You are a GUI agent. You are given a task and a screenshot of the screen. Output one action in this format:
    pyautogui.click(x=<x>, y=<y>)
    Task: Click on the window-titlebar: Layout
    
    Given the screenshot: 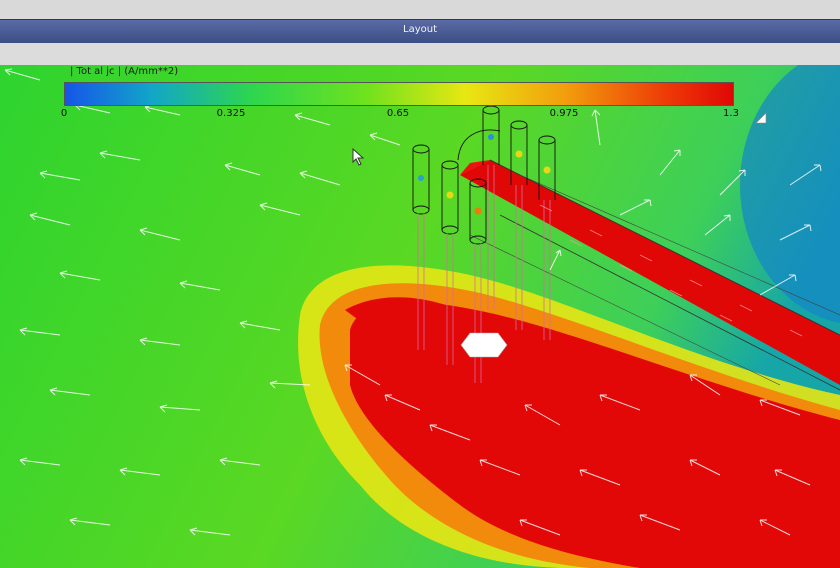 What is the action you would take?
    pyautogui.click(x=420, y=31)
    